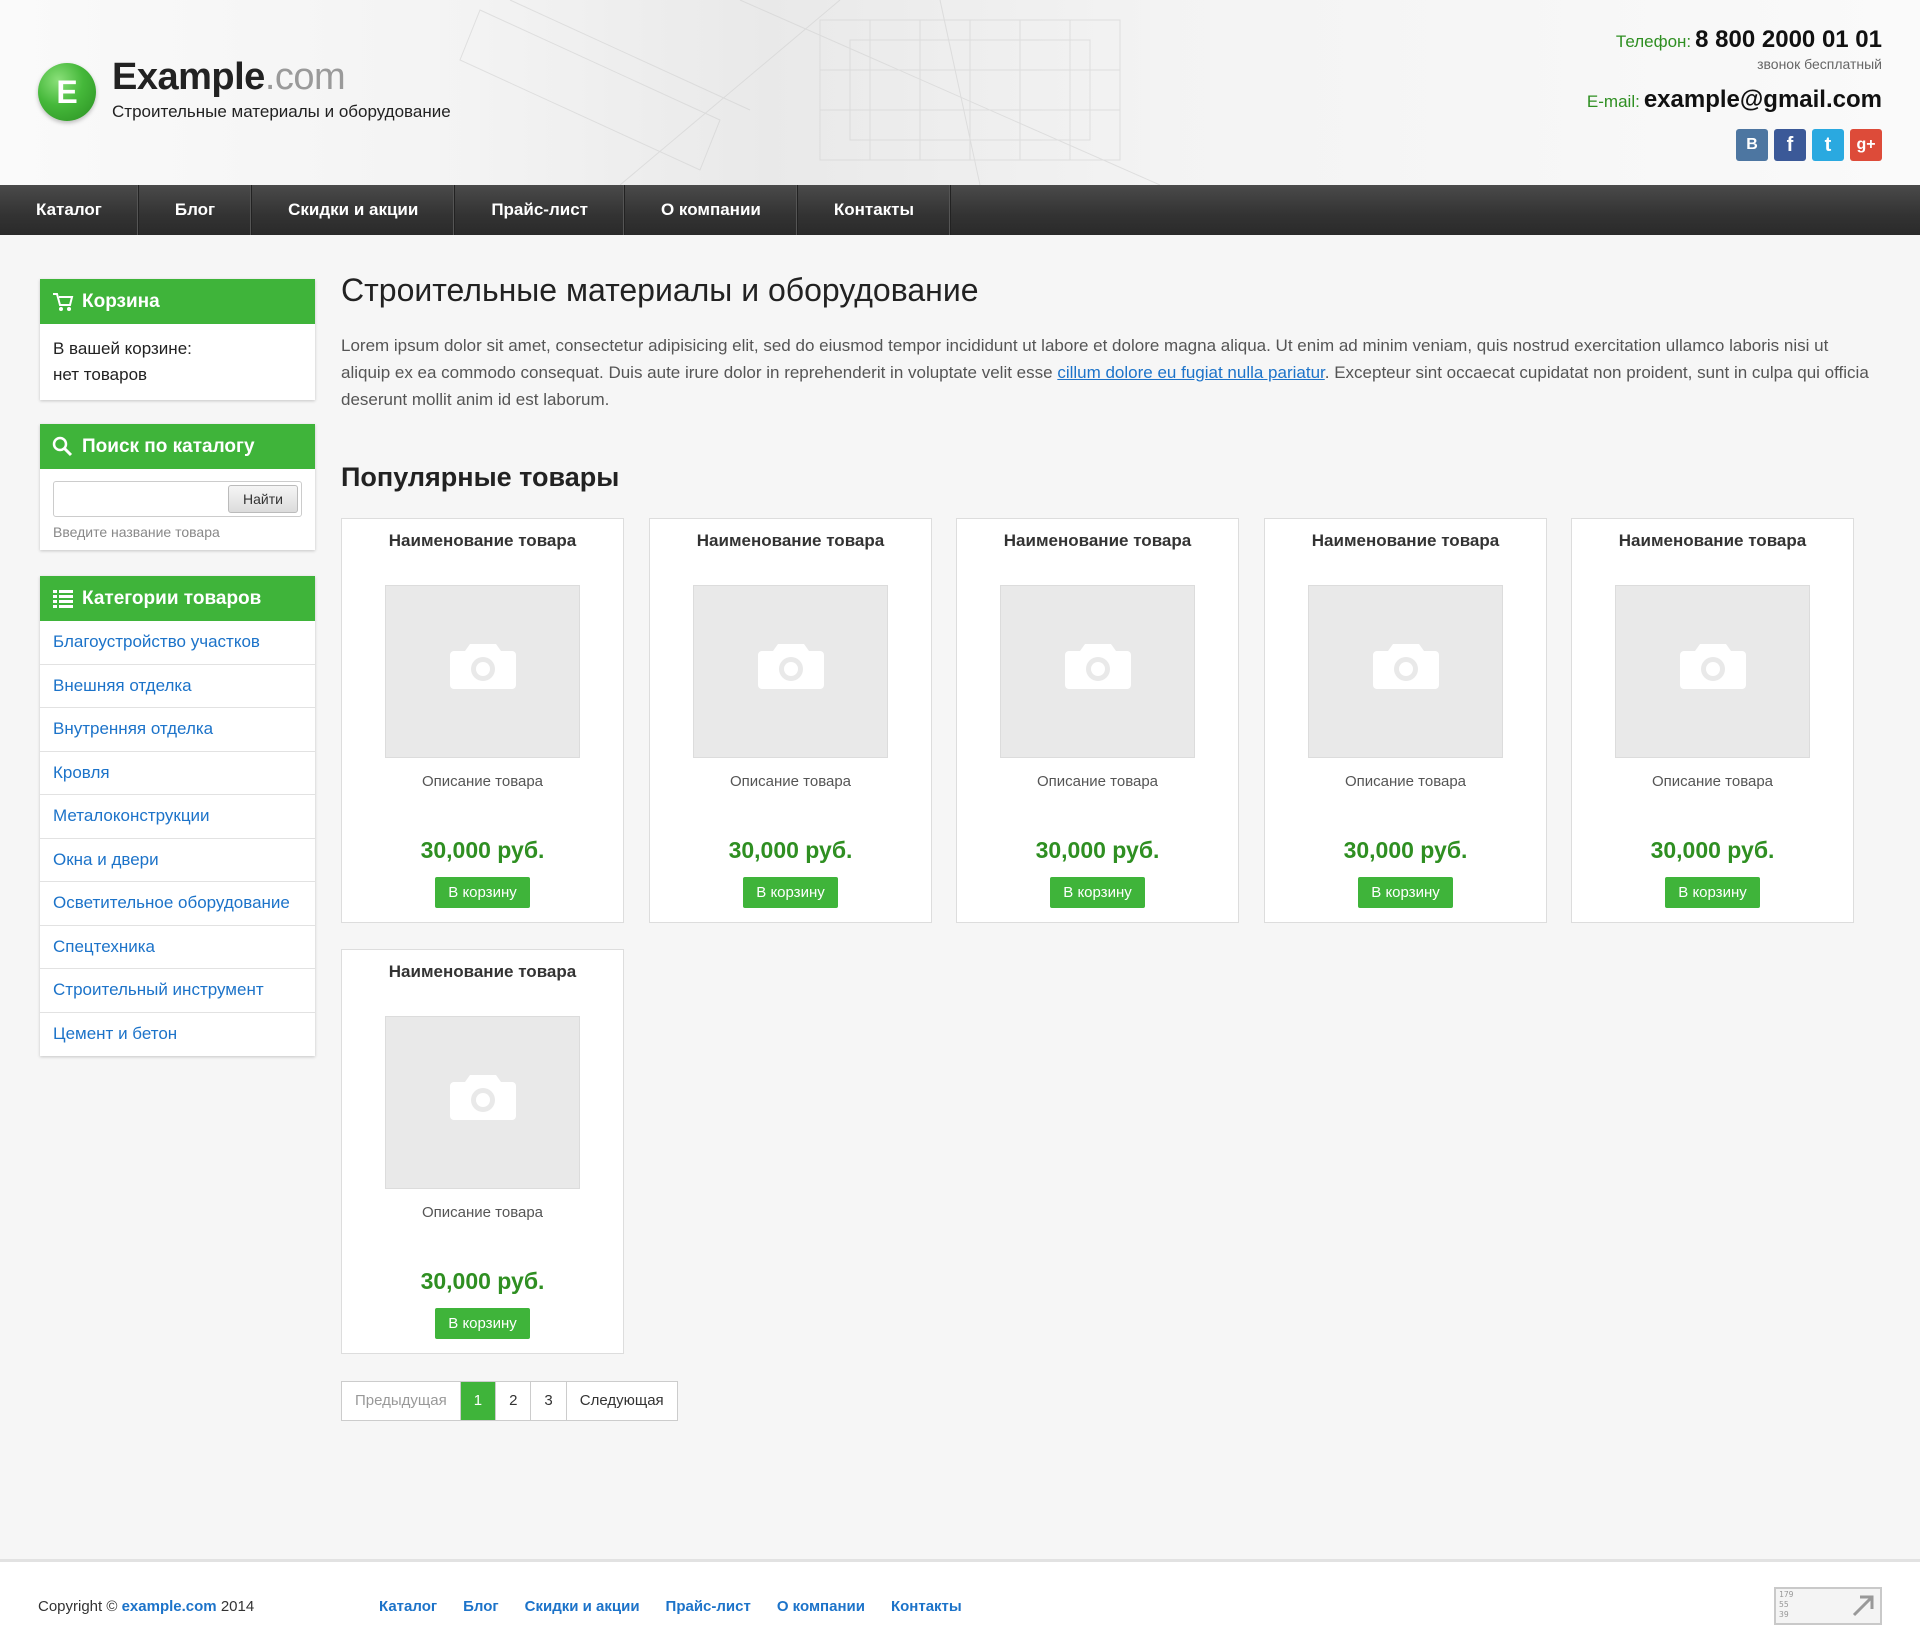 Image resolution: width=1920 pixels, height=1647 pixels. What do you see at coordinates (196, 210) in the screenshot?
I see `nav-item-blog: Блог` at bounding box center [196, 210].